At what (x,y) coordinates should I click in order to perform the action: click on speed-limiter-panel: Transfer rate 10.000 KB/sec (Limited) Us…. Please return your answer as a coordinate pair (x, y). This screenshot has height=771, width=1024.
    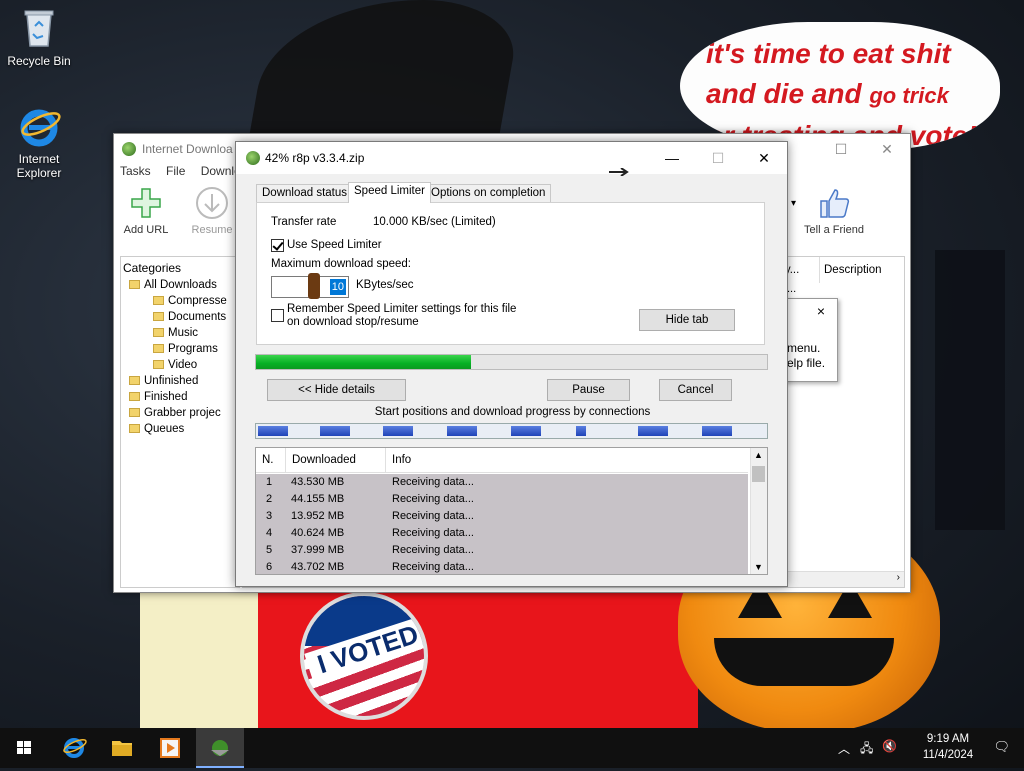
    Looking at the image, I should click on (510, 273).